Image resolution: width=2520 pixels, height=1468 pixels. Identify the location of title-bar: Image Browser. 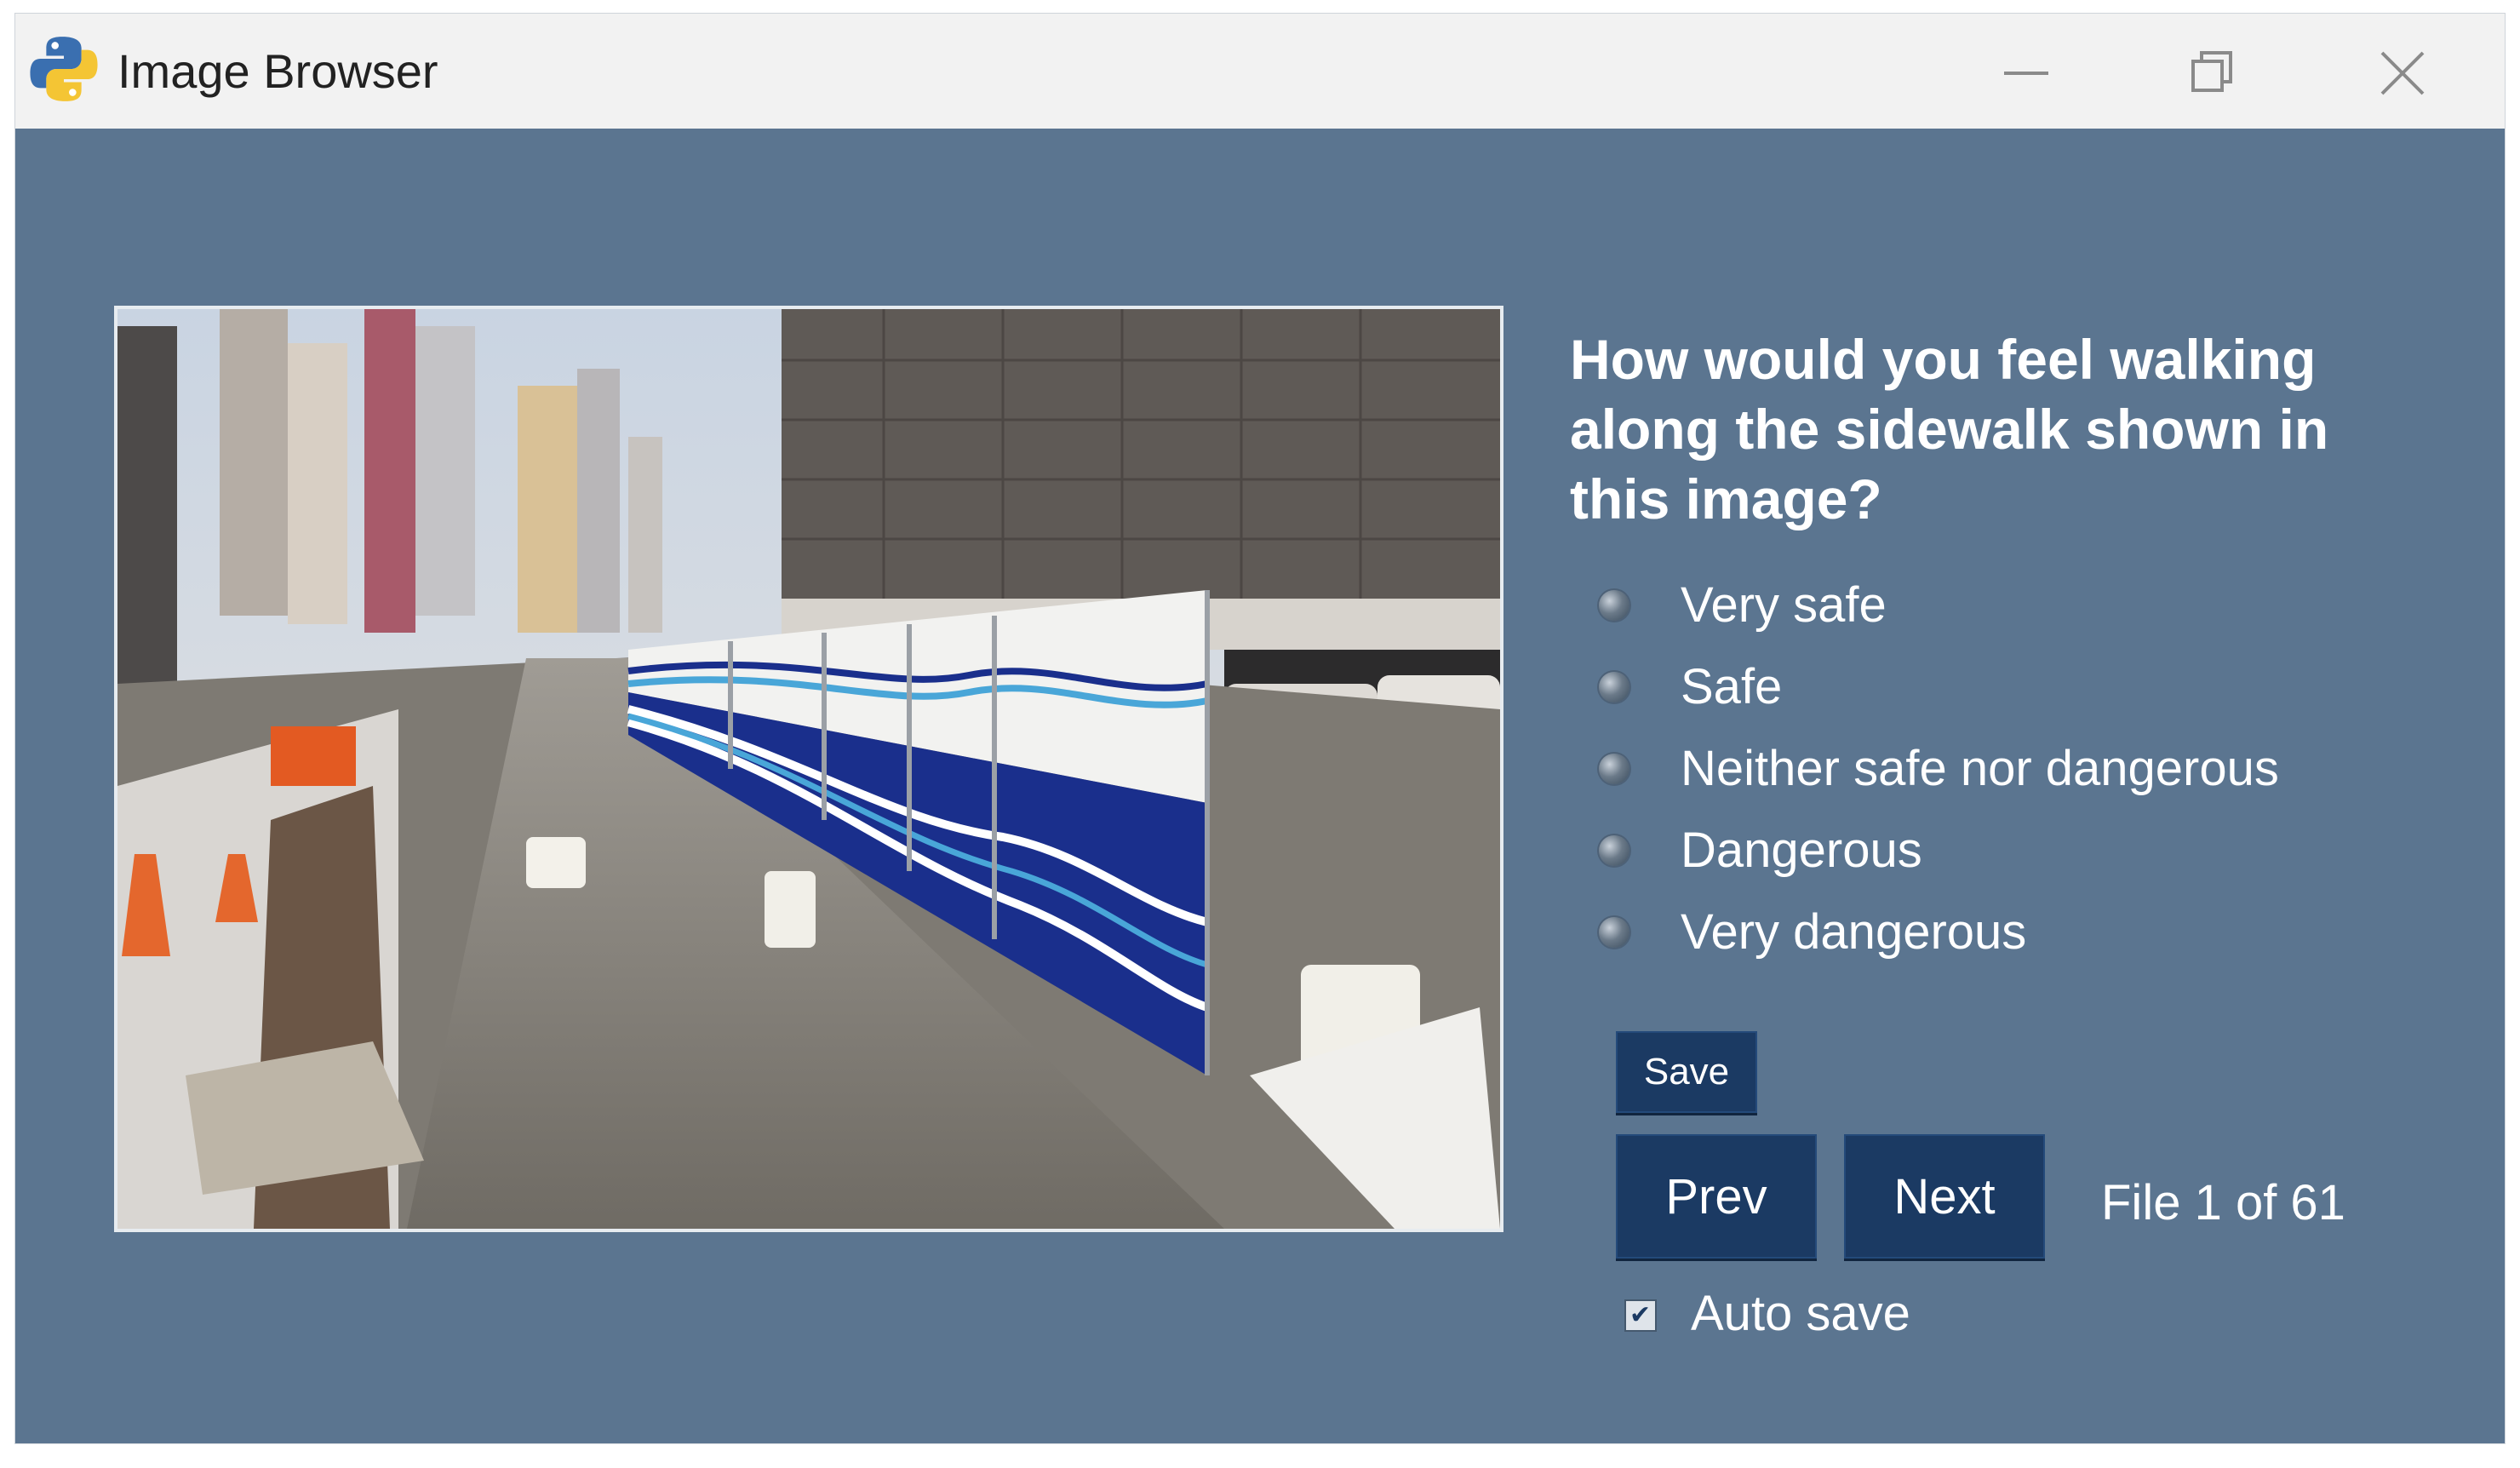
(1260, 71).